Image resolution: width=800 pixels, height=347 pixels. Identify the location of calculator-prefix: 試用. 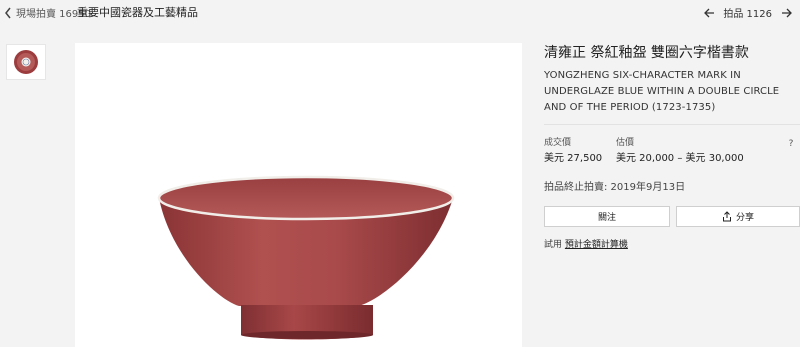
(553, 245).